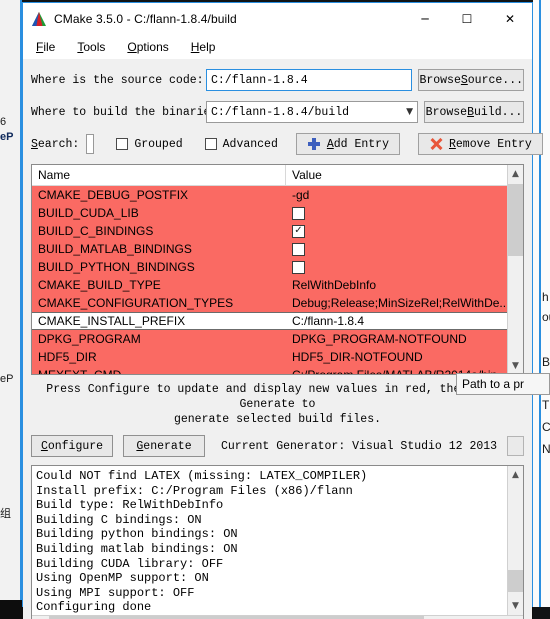 This screenshot has height=619, width=550. I want to click on cmake-logo-icon, so click(39, 19).